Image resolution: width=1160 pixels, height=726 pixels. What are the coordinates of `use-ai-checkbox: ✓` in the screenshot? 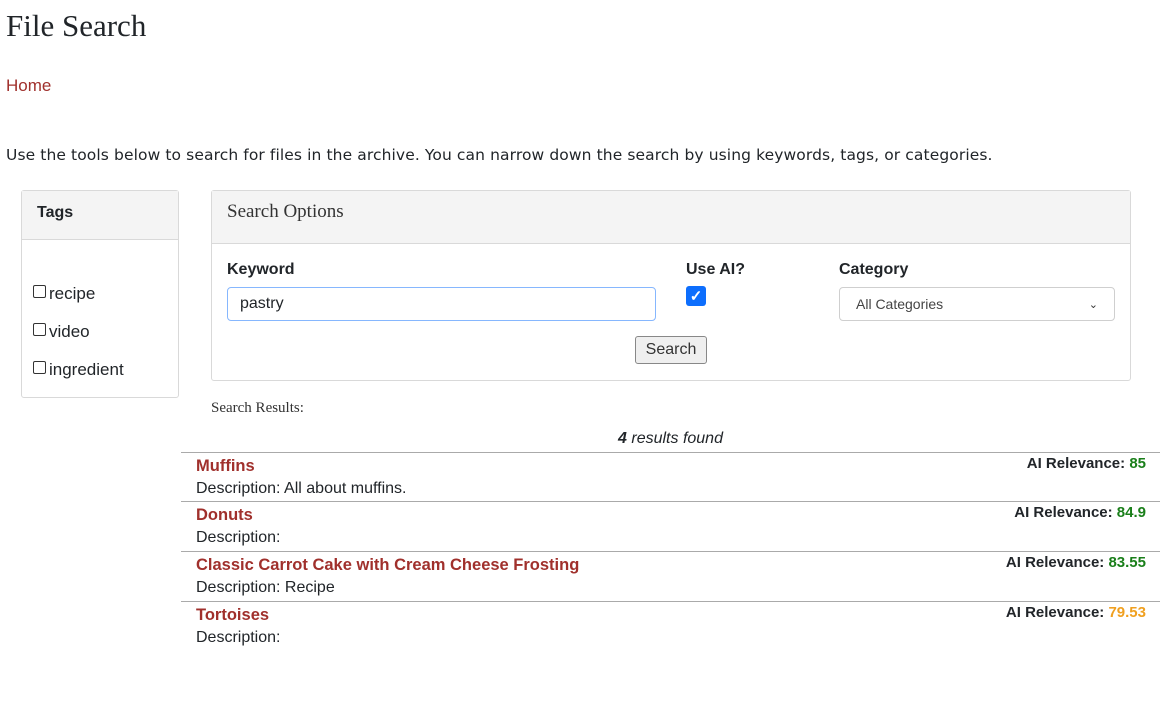 It's located at (696, 296).